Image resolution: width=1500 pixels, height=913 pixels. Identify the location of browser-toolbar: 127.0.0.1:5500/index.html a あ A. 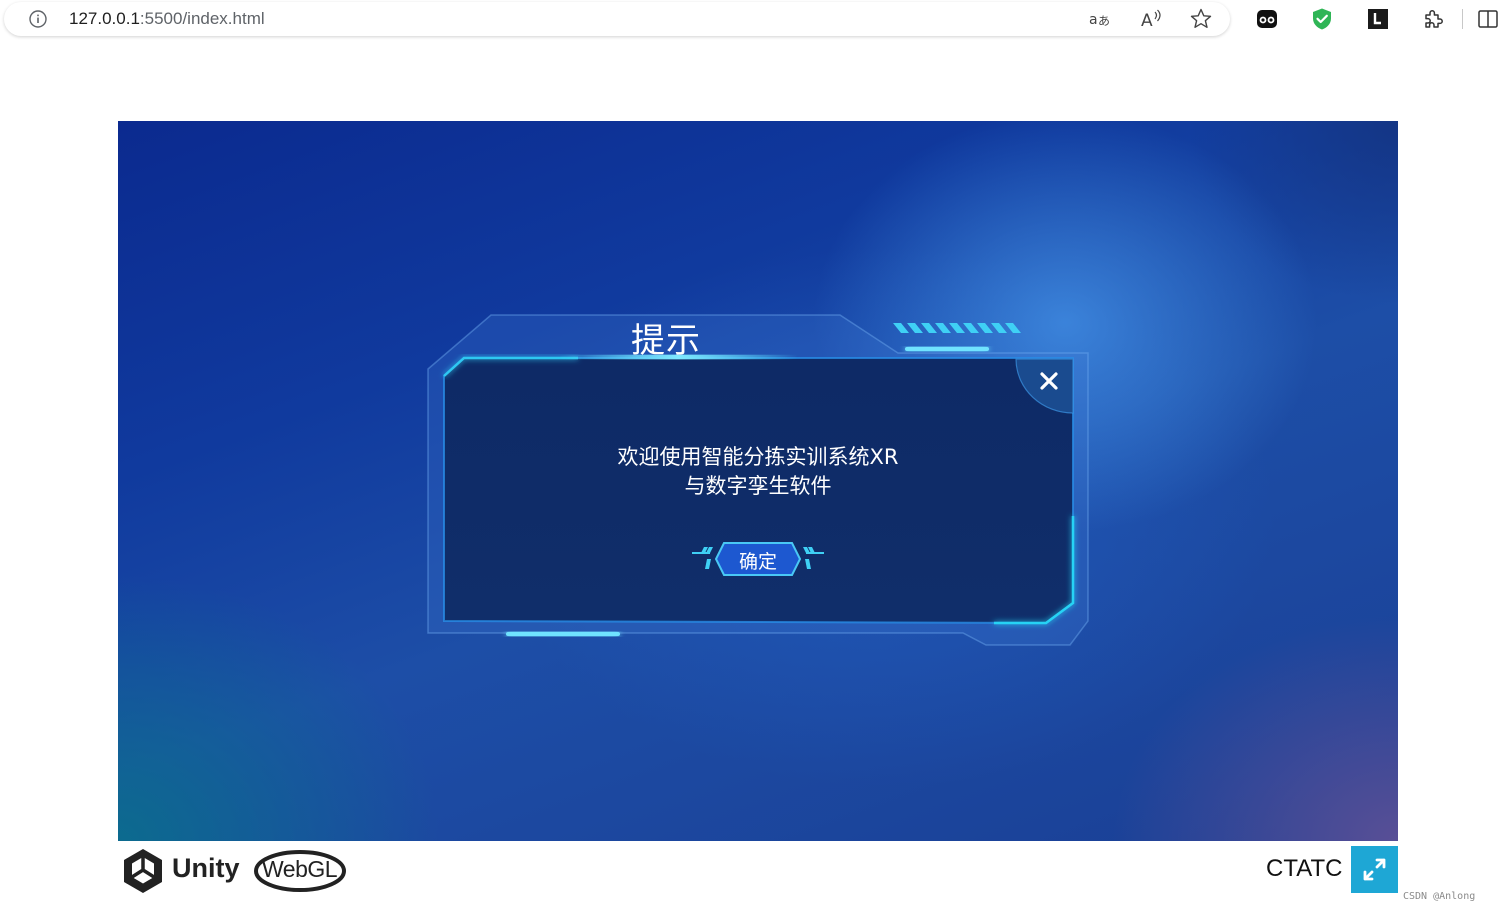
(750, 19).